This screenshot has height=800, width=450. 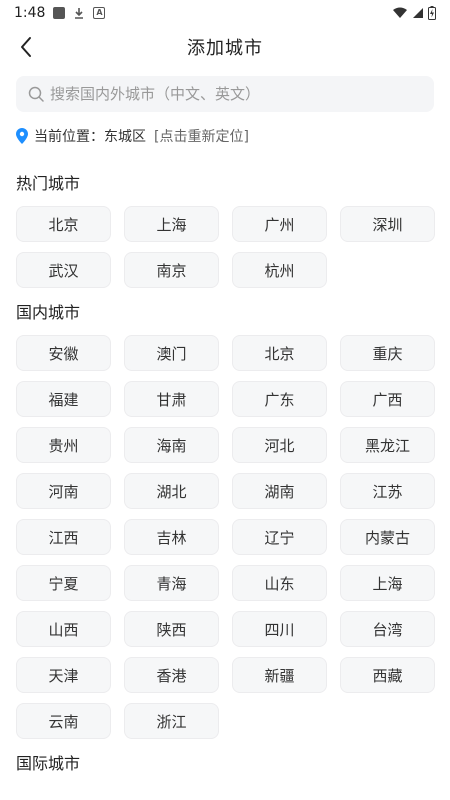 What do you see at coordinates (279, 537) in the screenshot?
I see `domestic-city-button: 辽宁` at bounding box center [279, 537].